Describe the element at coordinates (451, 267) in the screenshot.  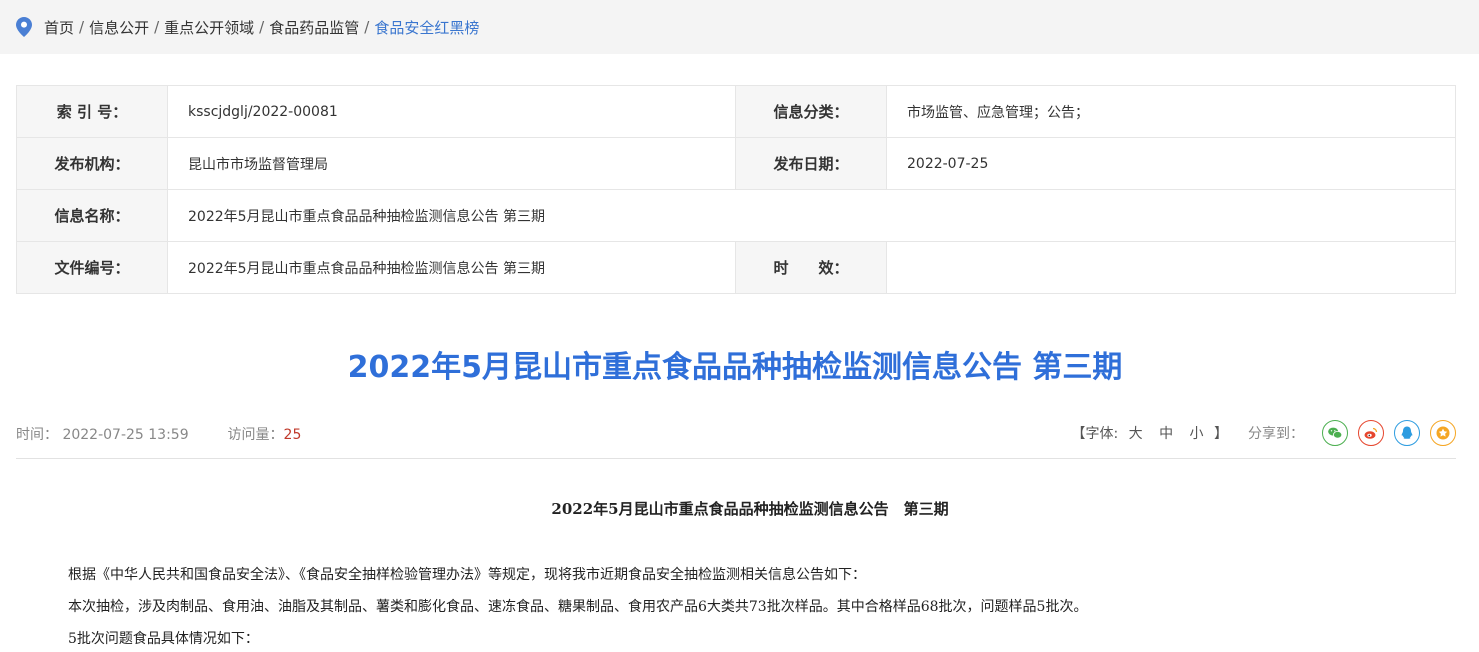
I see `docno-value: 2022年5月昆山市重点食品品种抽检监测信息公告 第三期` at that location.